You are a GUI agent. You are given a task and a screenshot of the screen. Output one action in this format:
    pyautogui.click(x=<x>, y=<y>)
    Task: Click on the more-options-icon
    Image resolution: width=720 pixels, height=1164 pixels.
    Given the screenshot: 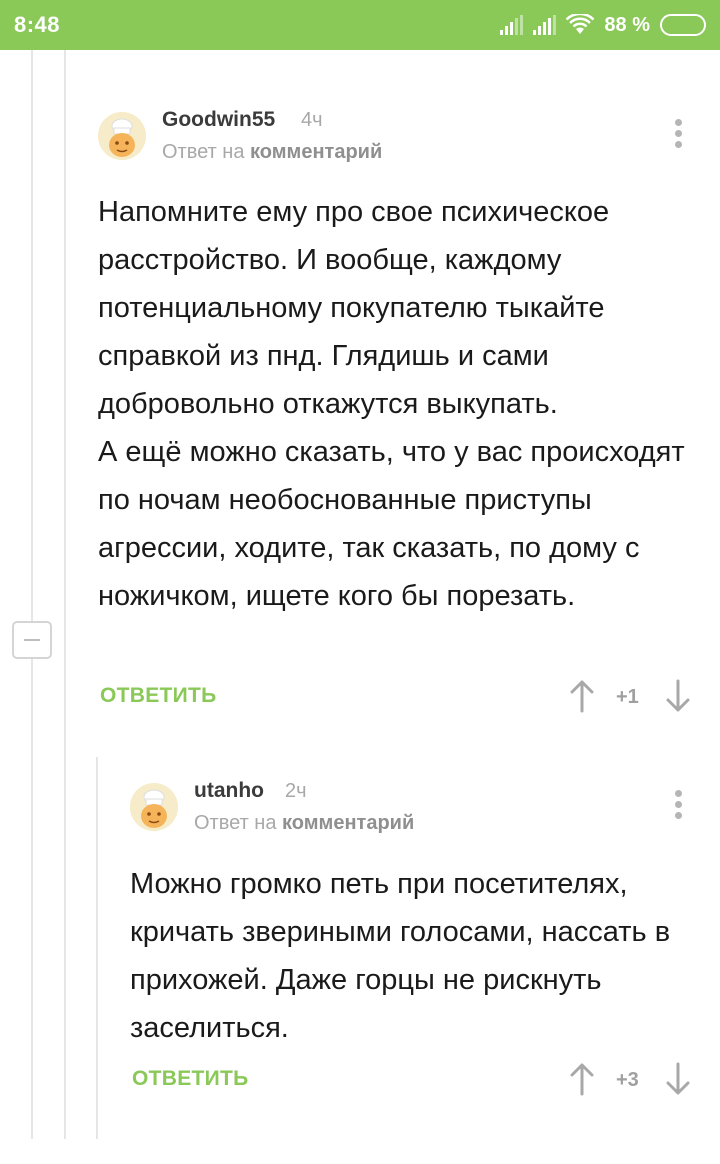 What is the action you would take?
    pyautogui.click(x=678, y=808)
    